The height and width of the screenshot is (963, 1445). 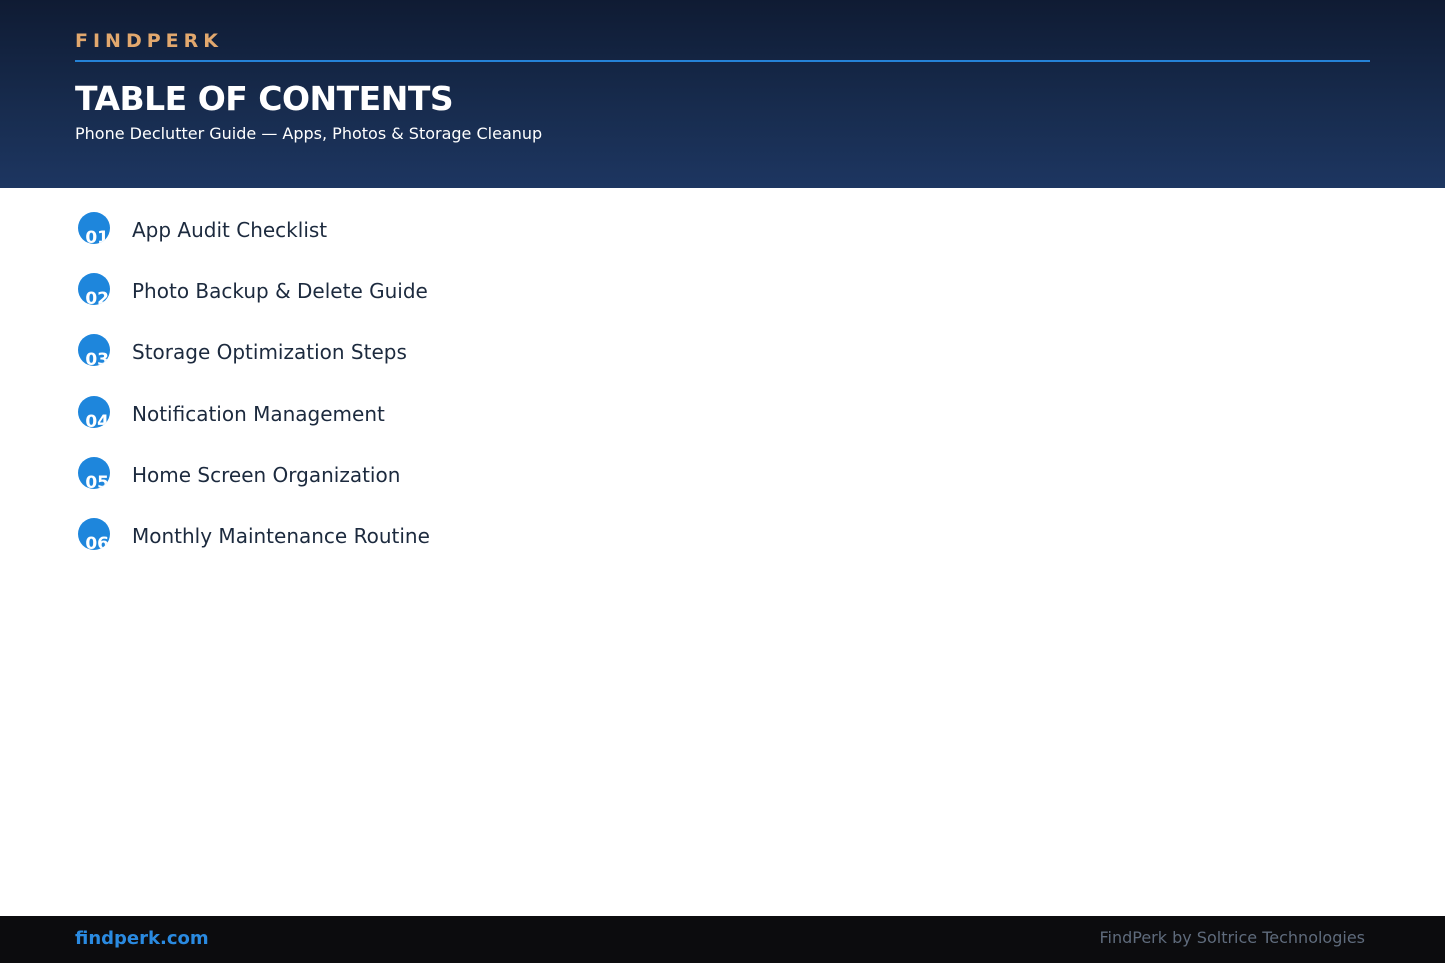 I want to click on toc-number-badge: 04, so click(x=94, y=411).